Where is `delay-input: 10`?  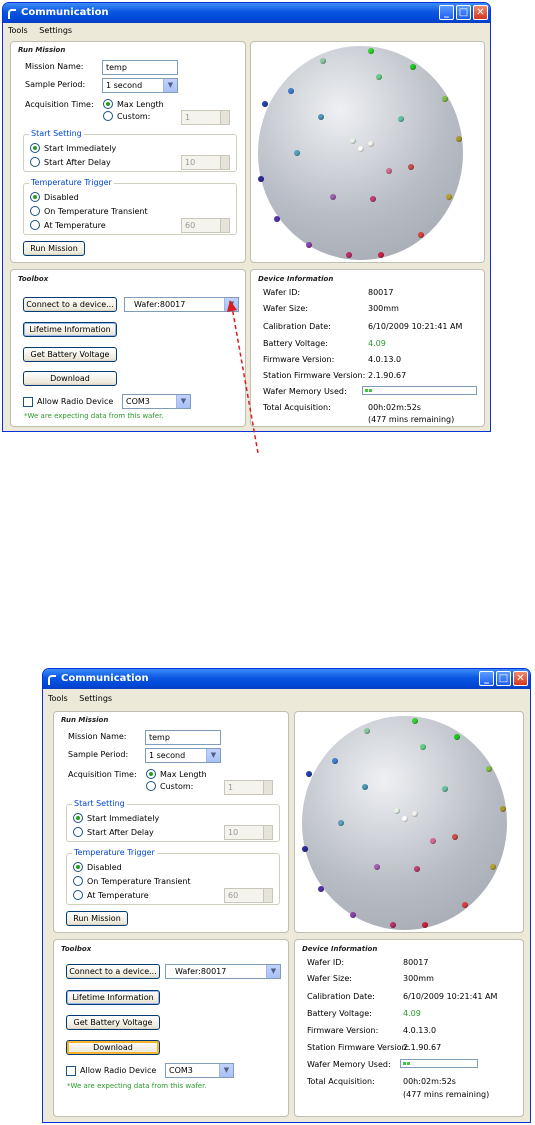
delay-input: 10 is located at coordinates (248, 832).